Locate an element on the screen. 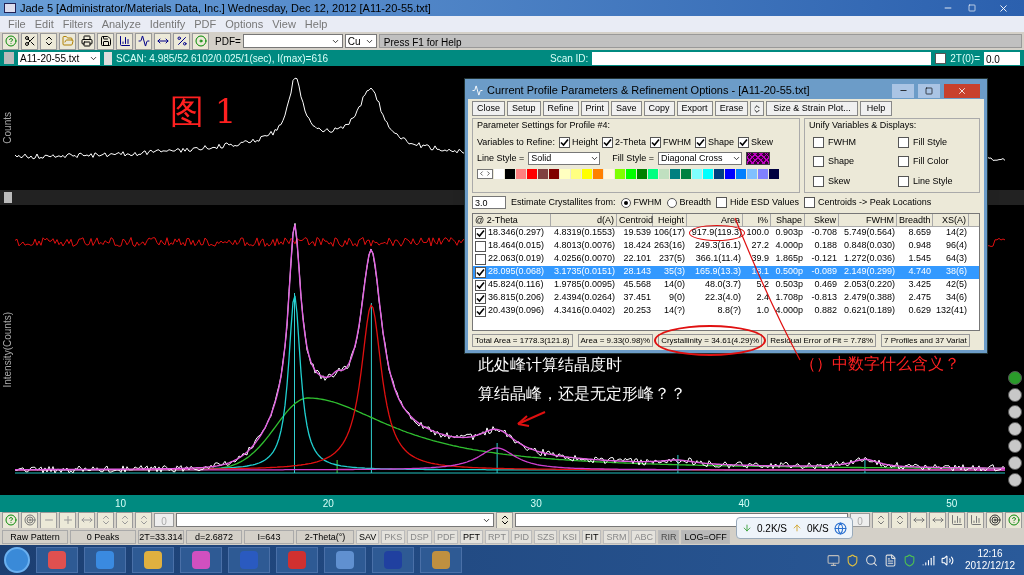 This screenshot has height=575, width=1024. up-down-button is located at coordinates (757, 108).